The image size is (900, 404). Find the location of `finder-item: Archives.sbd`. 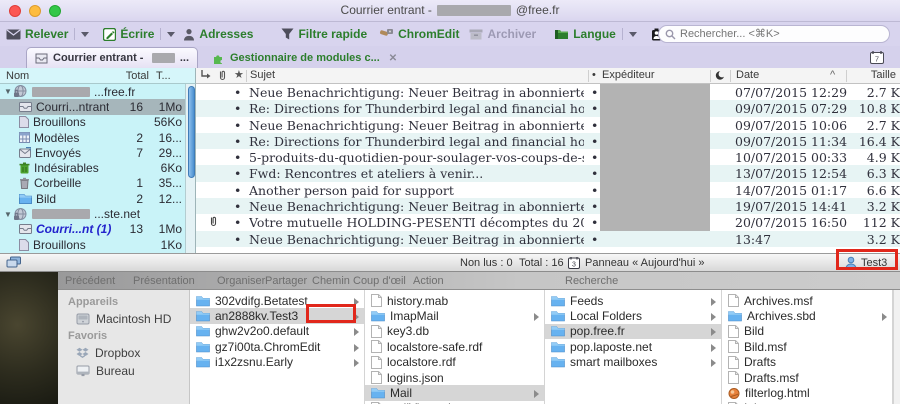

finder-item: Archives.sbd is located at coordinates (807, 315).